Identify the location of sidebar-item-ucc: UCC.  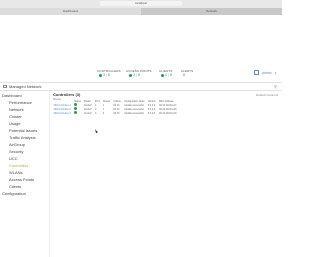
(13, 158).